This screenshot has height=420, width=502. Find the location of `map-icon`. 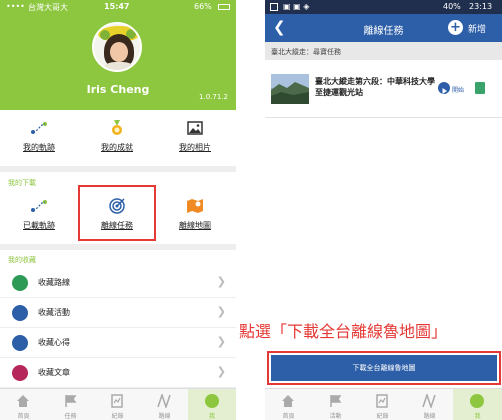

map-icon is located at coordinates (195, 206).